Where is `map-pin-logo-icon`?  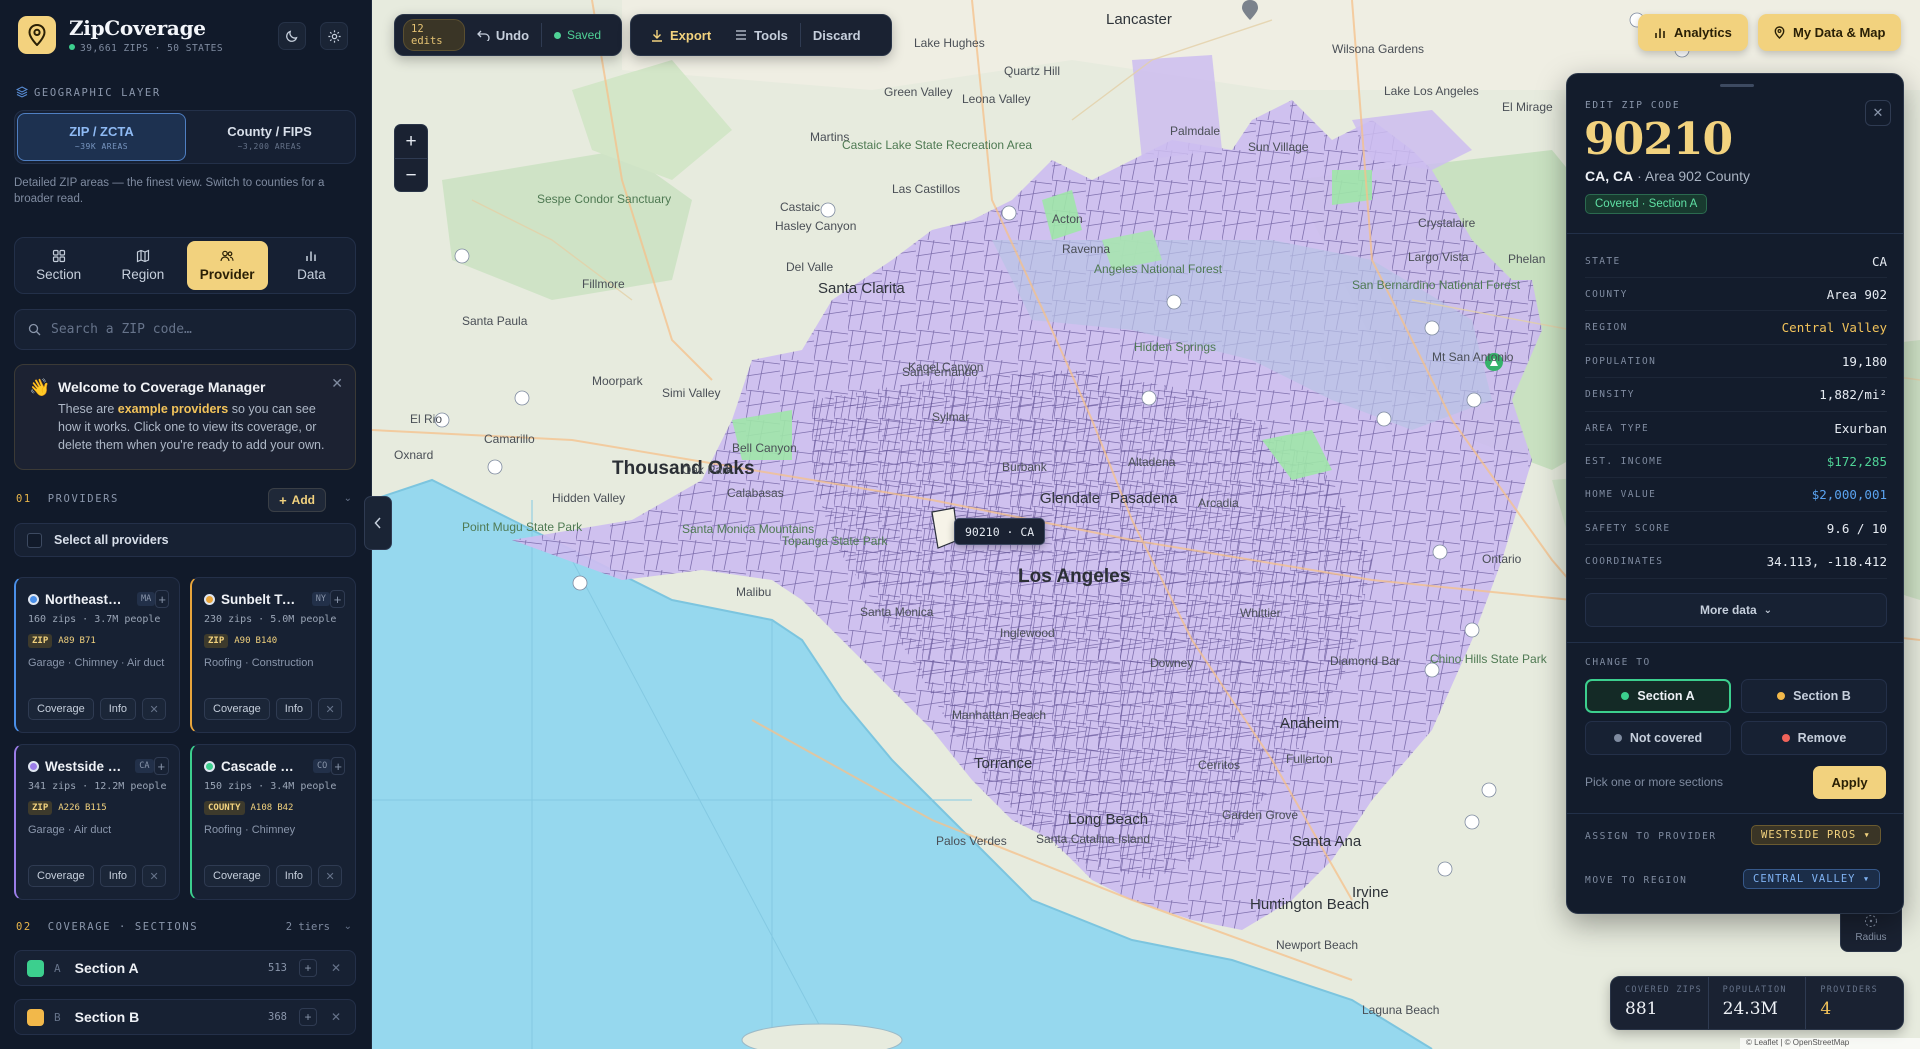
map-pin-logo-icon is located at coordinates (37, 35).